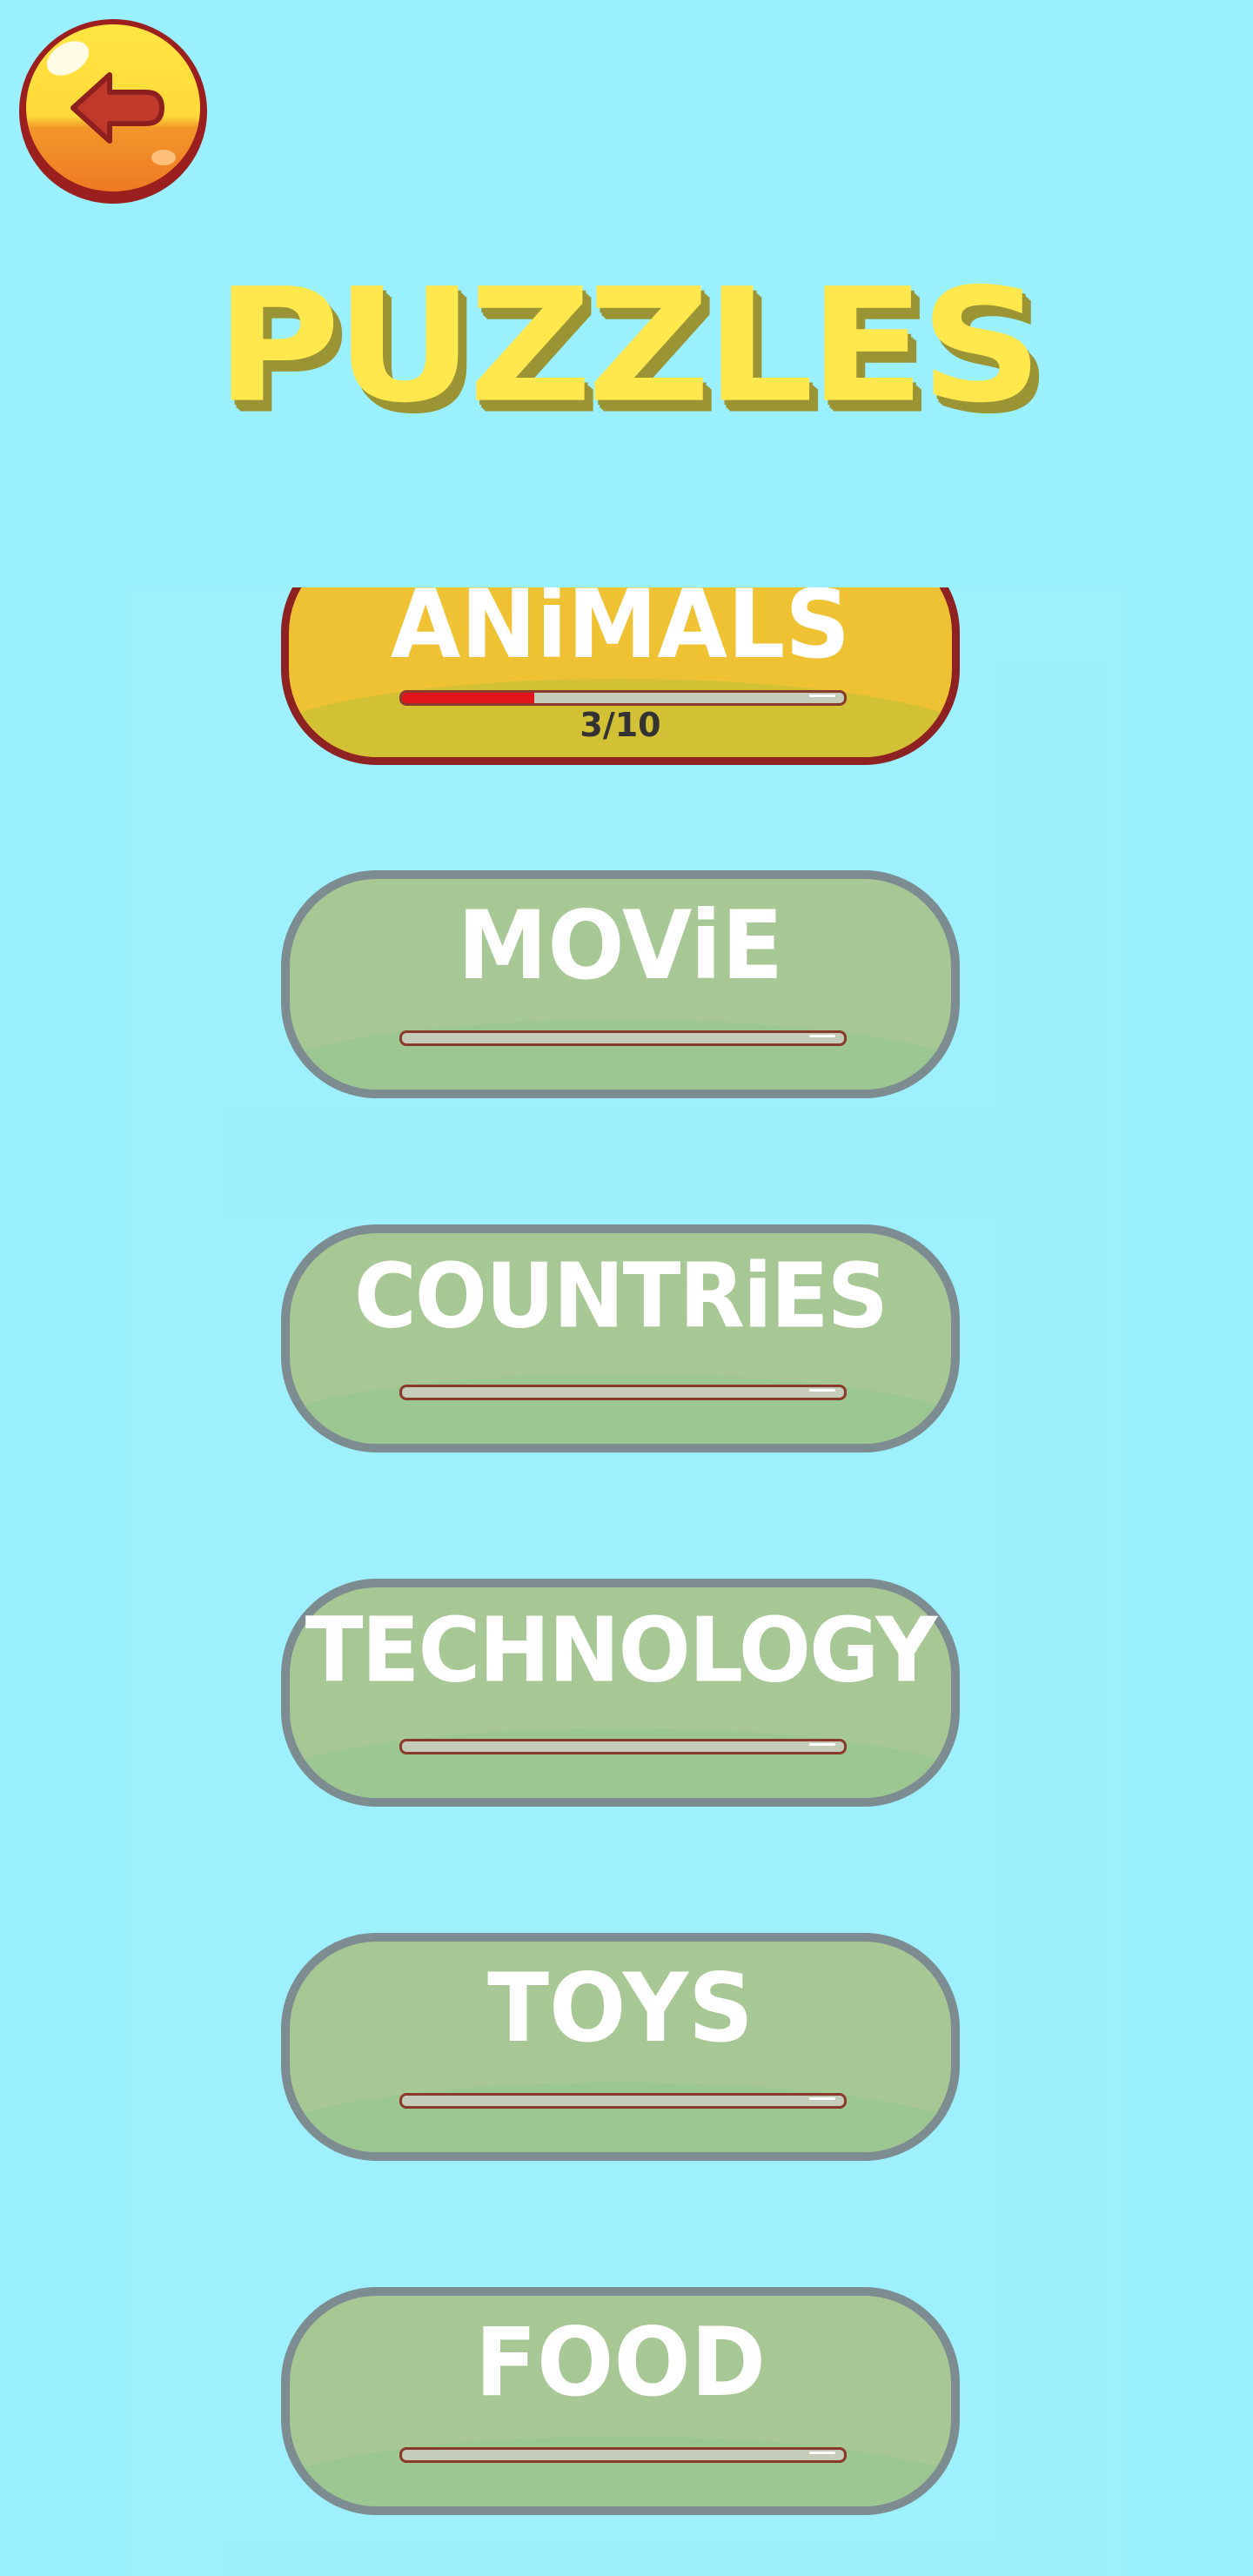 This screenshot has height=2576, width=1253. Describe the element at coordinates (163, 157) in the screenshot. I see `button-shine` at that location.